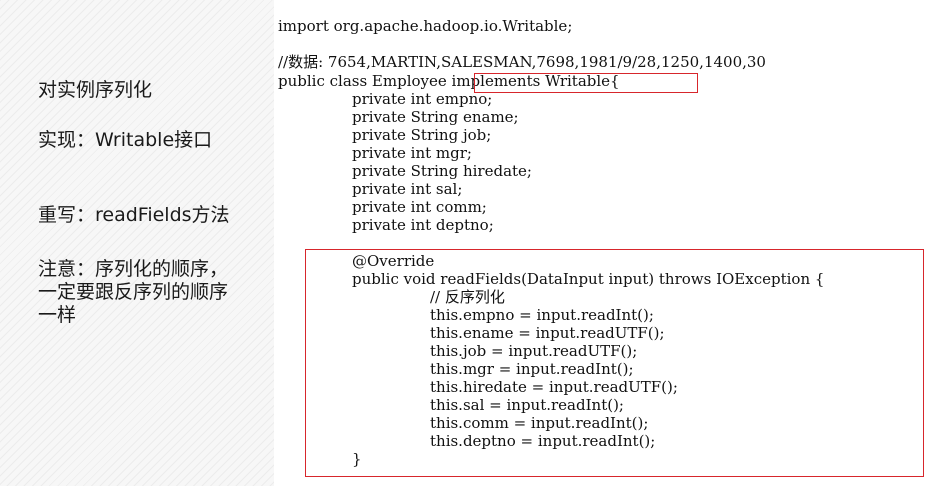 The width and height of the screenshot is (944, 486). Describe the element at coordinates (423, 225) in the screenshot. I see `field-line: private int deptno;` at that location.